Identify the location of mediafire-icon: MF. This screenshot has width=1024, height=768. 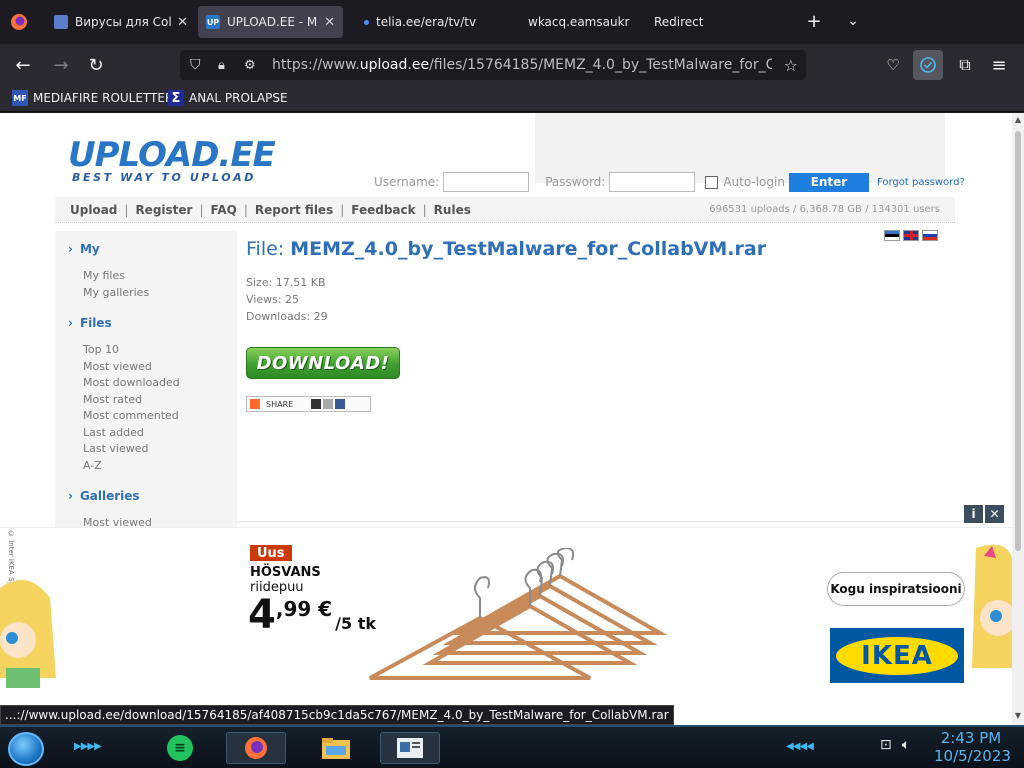
(20, 98).